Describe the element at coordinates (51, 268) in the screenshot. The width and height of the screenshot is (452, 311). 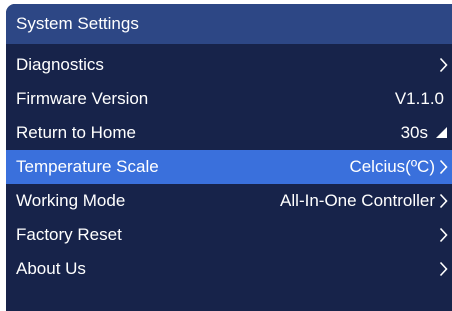
I see `menu-item-label: About Us` at that location.